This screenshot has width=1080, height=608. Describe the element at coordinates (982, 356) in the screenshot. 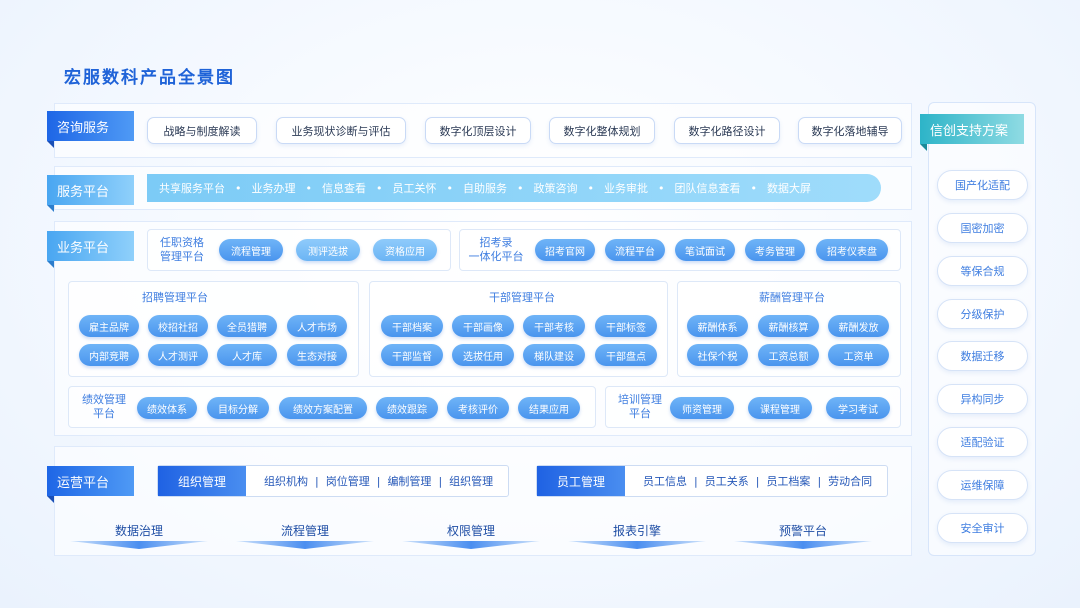

I see `xinchuang-item: 数据迁移` at that location.